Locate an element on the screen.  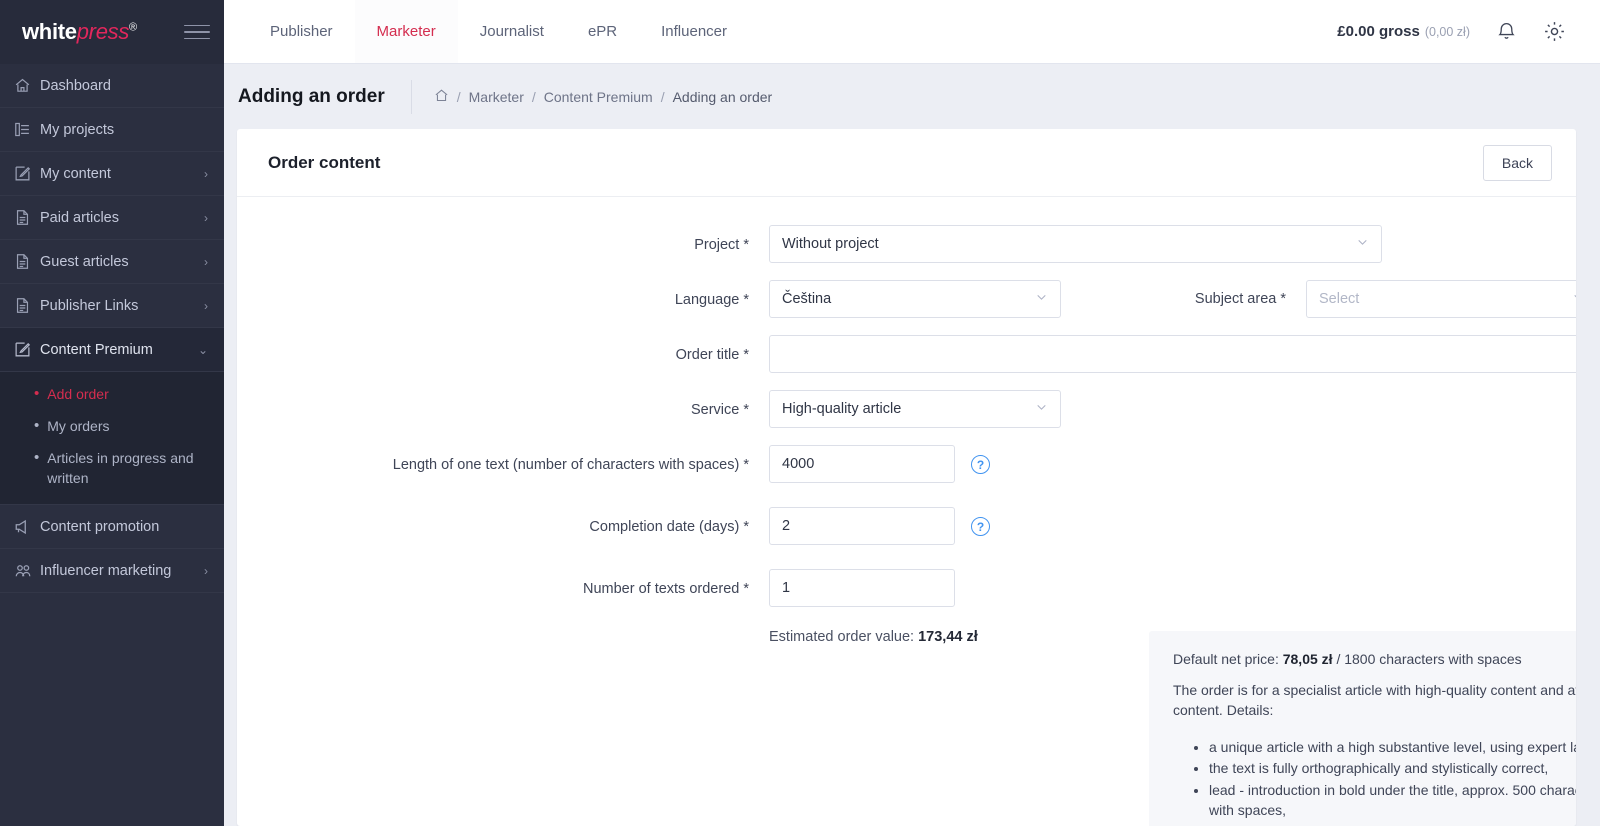
logo-registered-mark: ® is located at coordinates (133, 27).